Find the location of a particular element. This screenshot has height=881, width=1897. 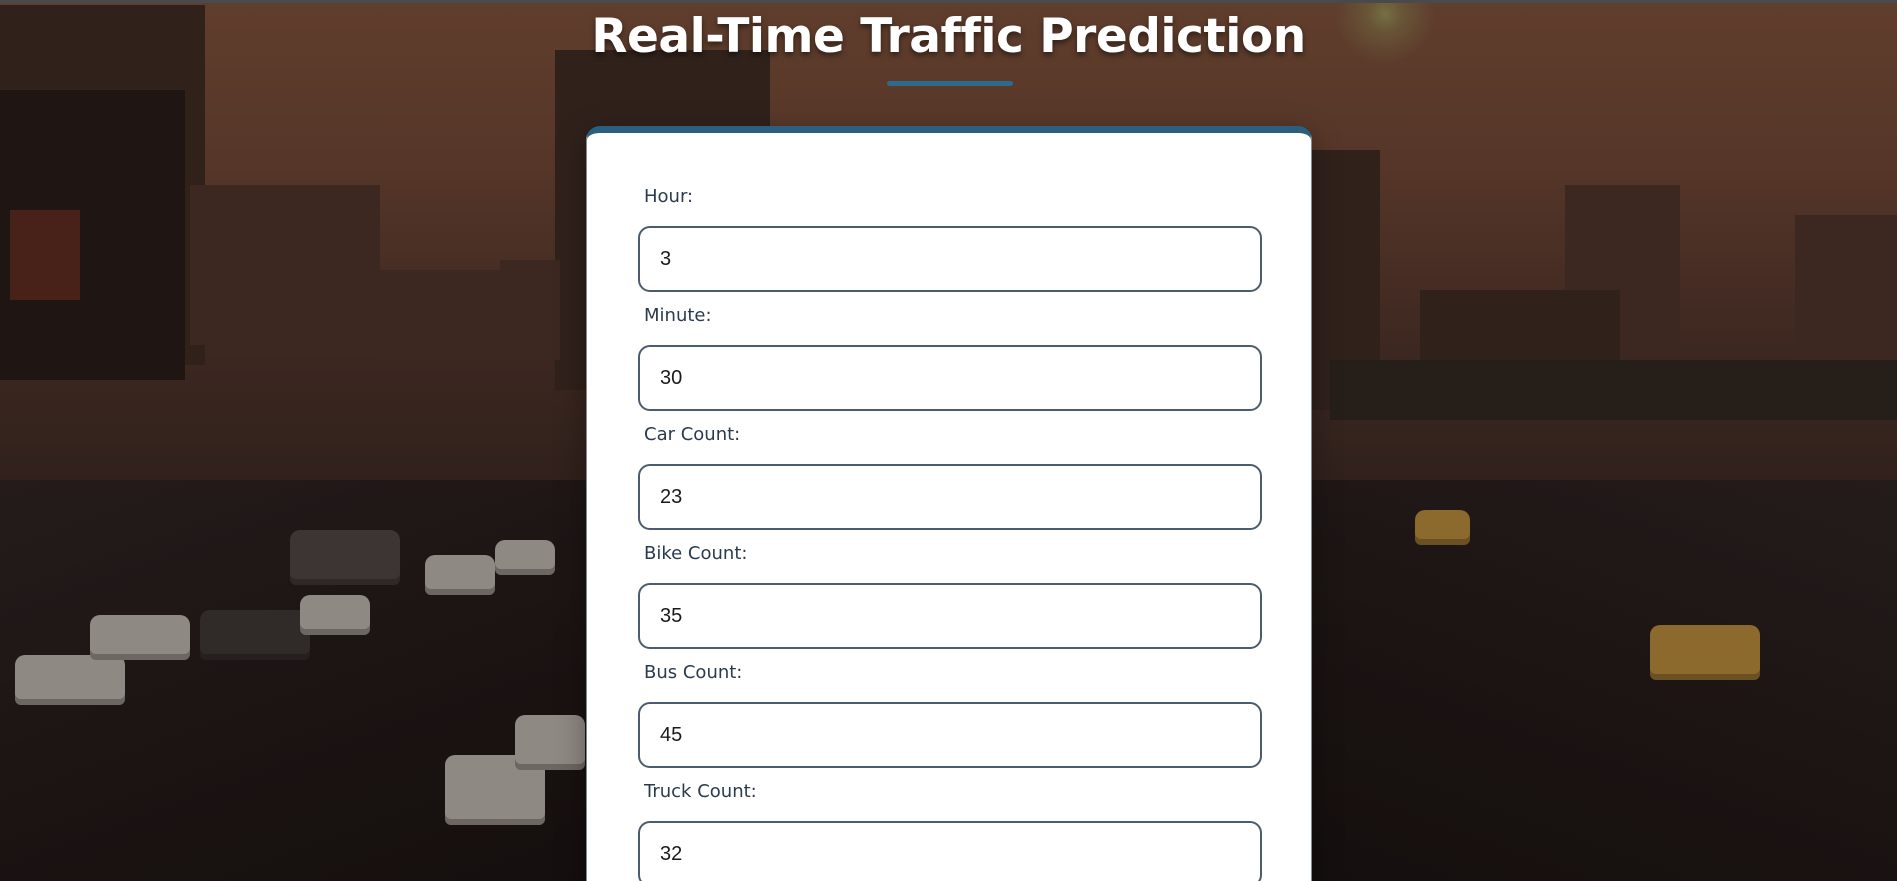

minute-label: Minute: is located at coordinates (678, 315).